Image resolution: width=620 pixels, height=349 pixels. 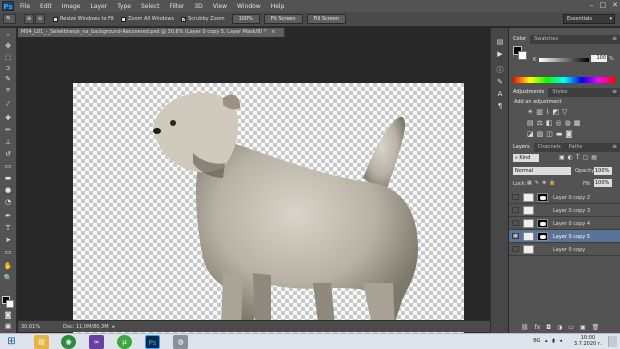 I want to click on zoom-level: 30,61%, so click(x=35, y=327).